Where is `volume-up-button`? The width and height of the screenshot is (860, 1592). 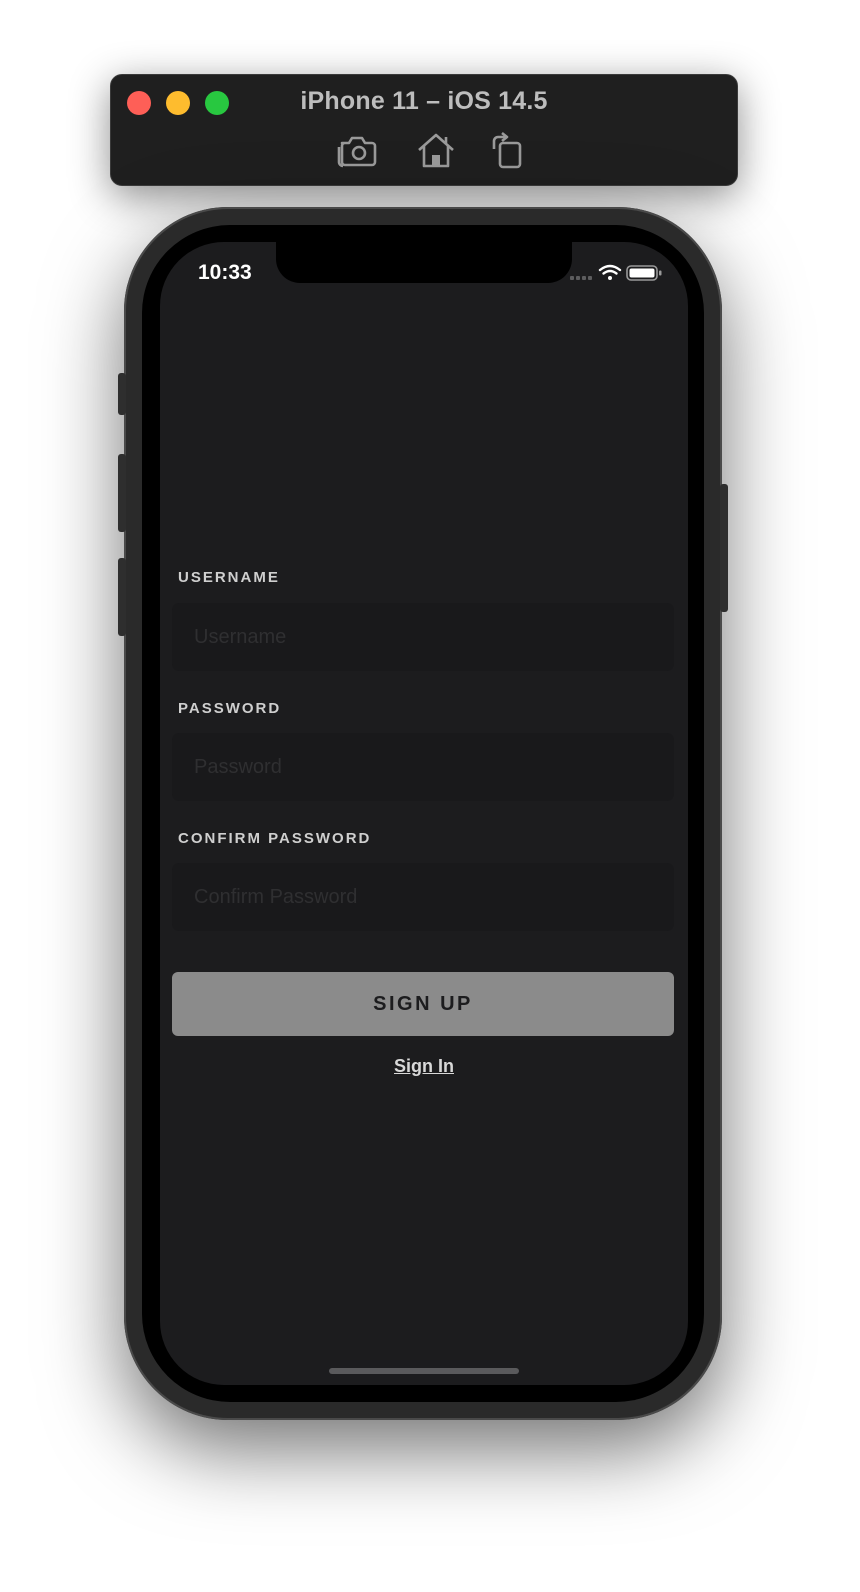
volume-up-button is located at coordinates (122, 493).